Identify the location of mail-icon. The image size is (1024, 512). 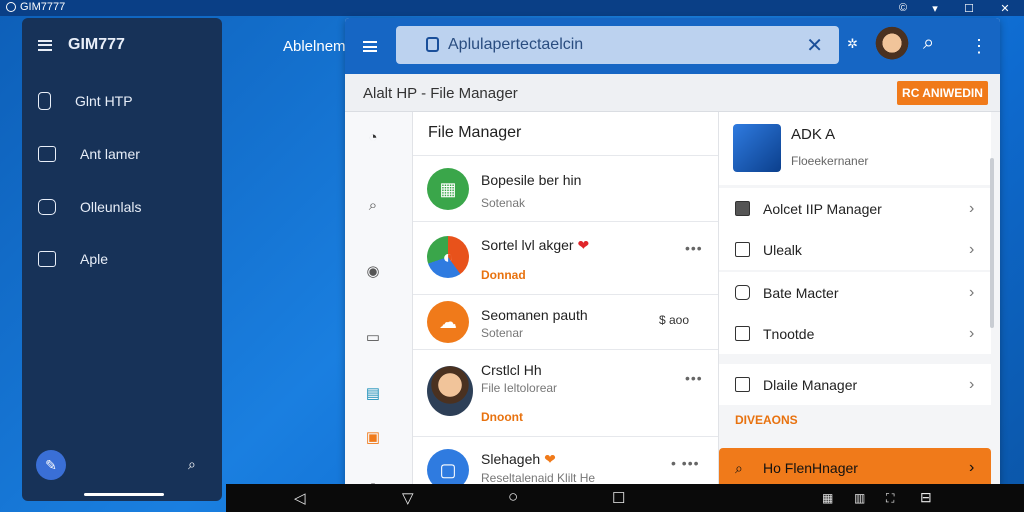
(47, 259).